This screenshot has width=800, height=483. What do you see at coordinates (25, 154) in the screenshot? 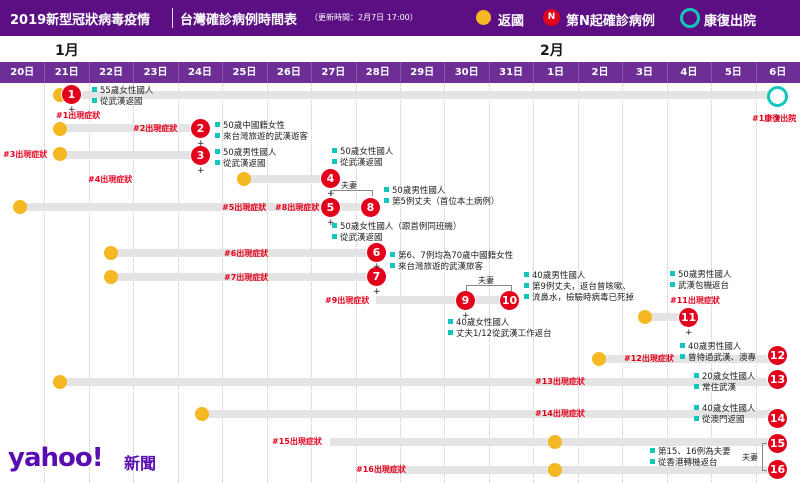
I see `onset-label-3: #3出現症狀` at bounding box center [25, 154].